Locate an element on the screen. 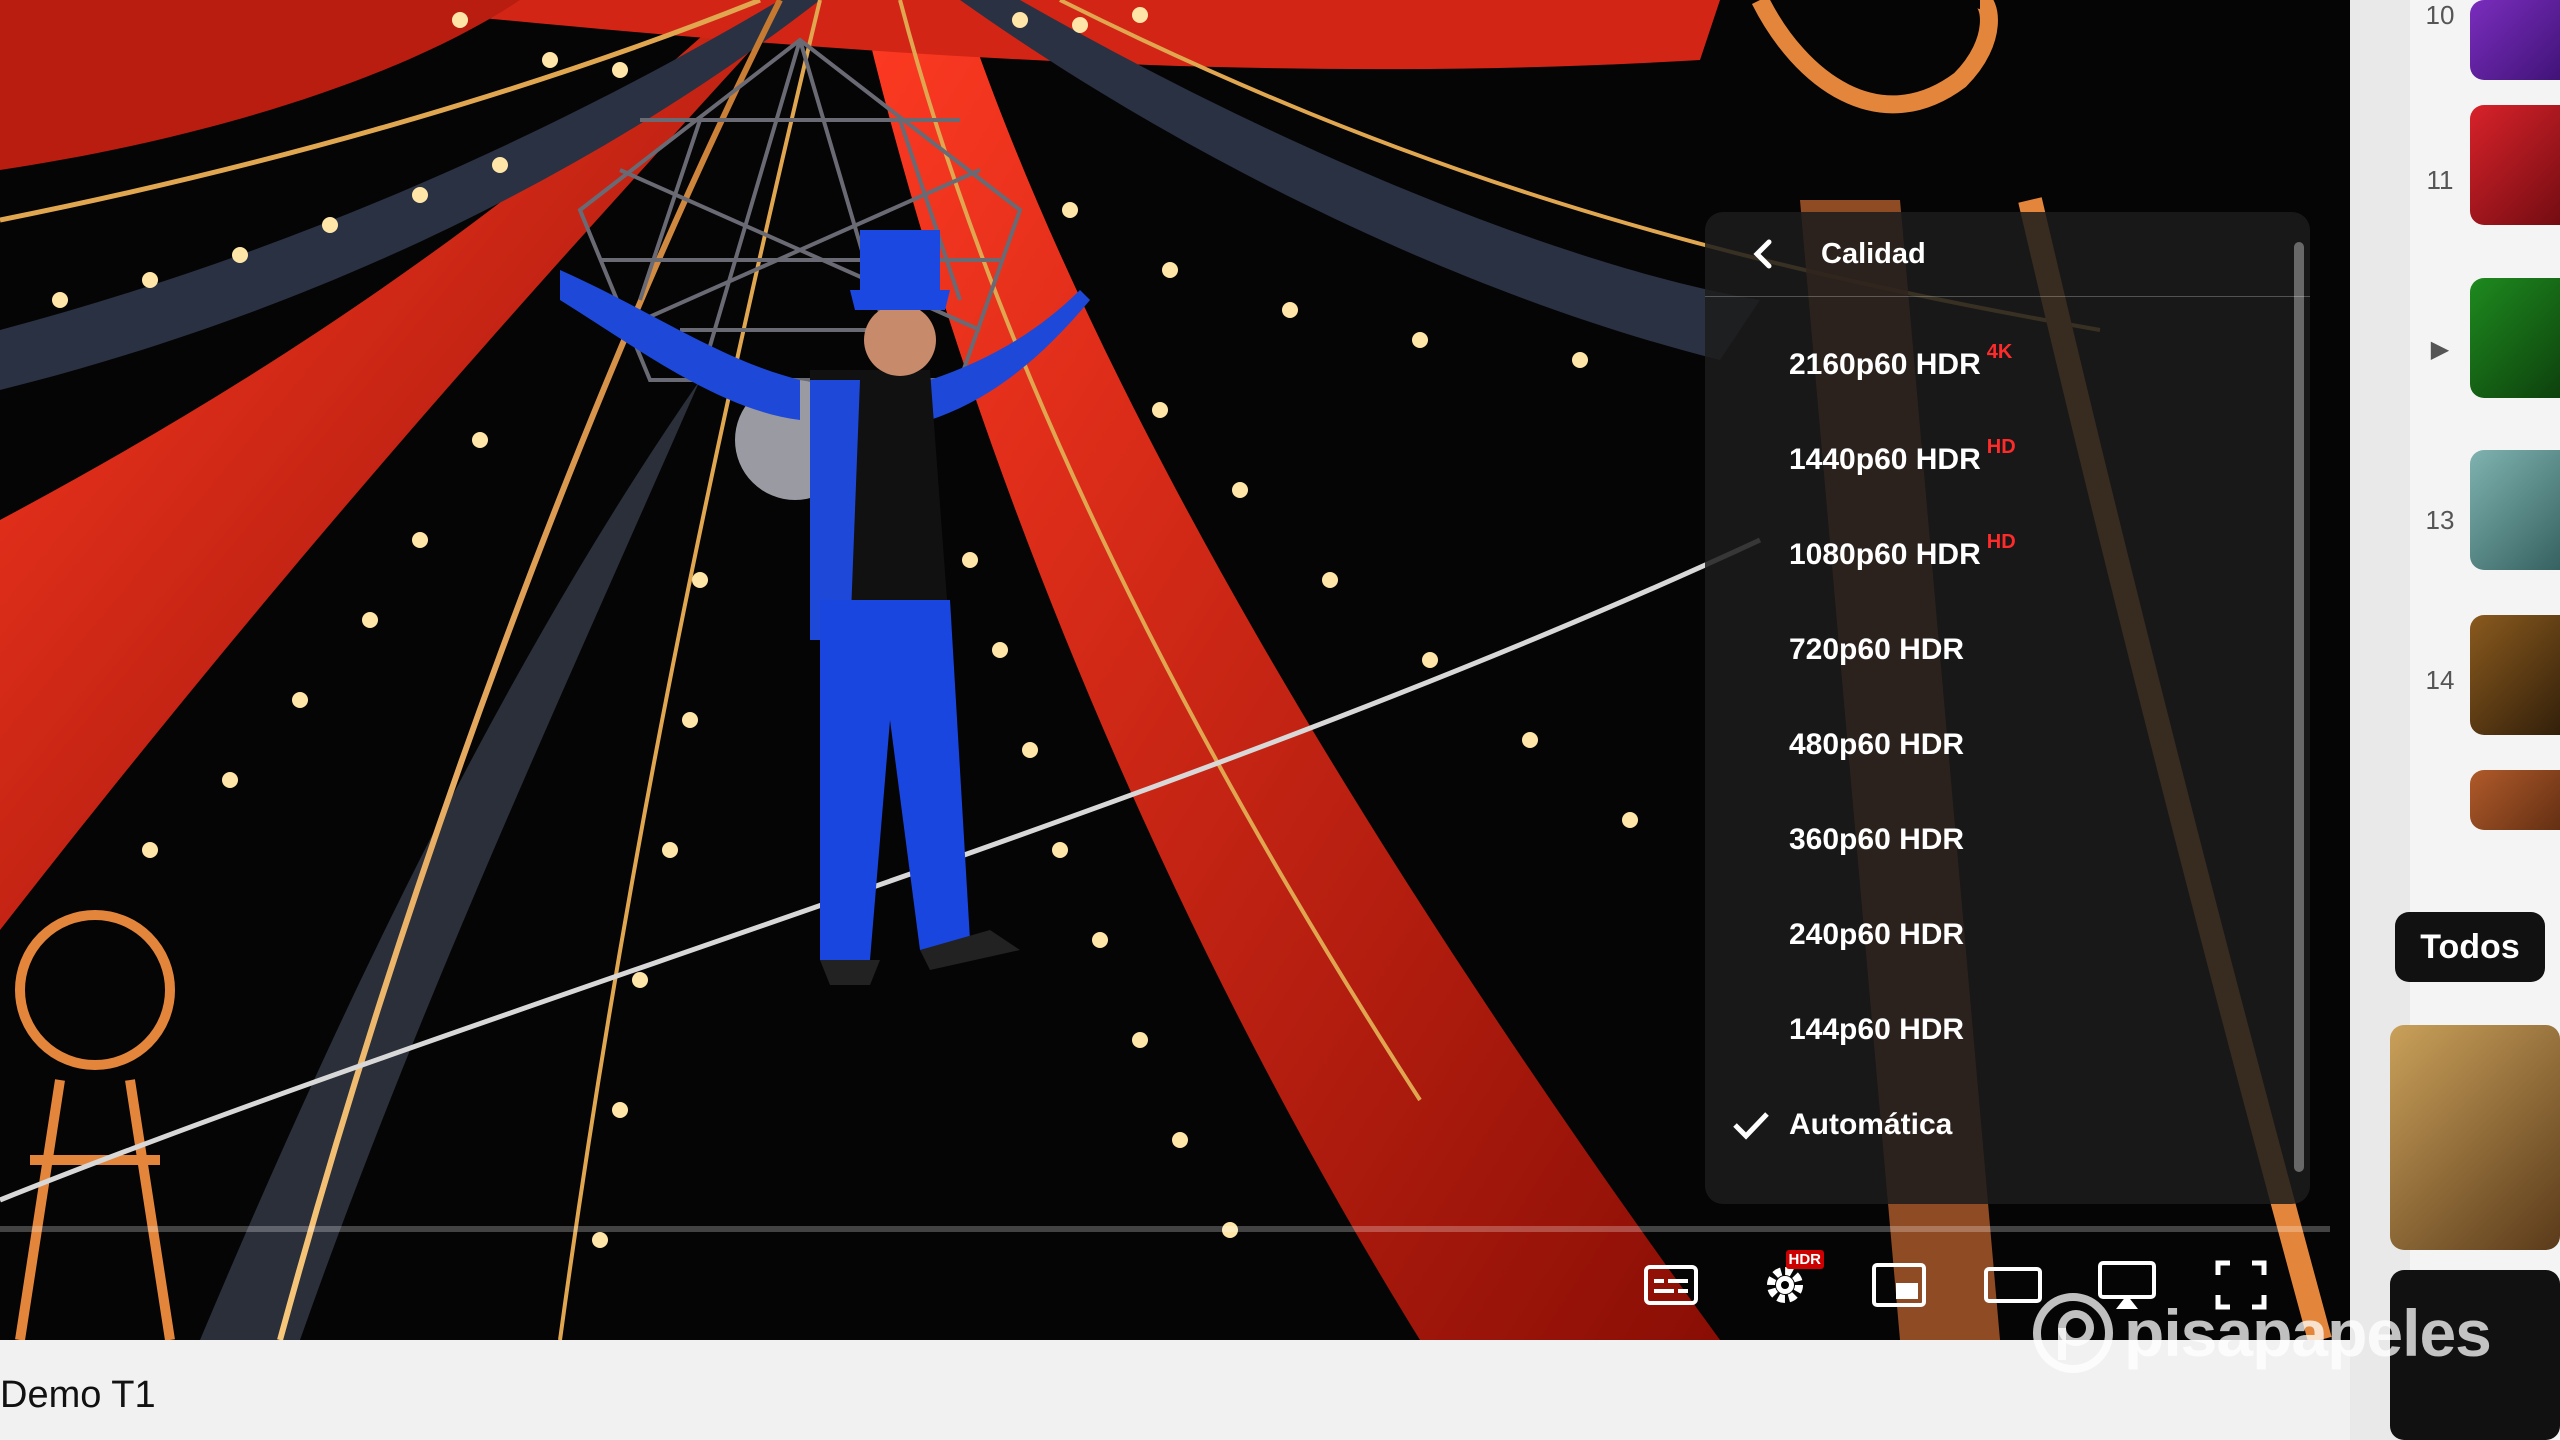 Image resolution: width=2560 pixels, height=1440 pixels. subtitles-icon is located at coordinates (1671, 1285).